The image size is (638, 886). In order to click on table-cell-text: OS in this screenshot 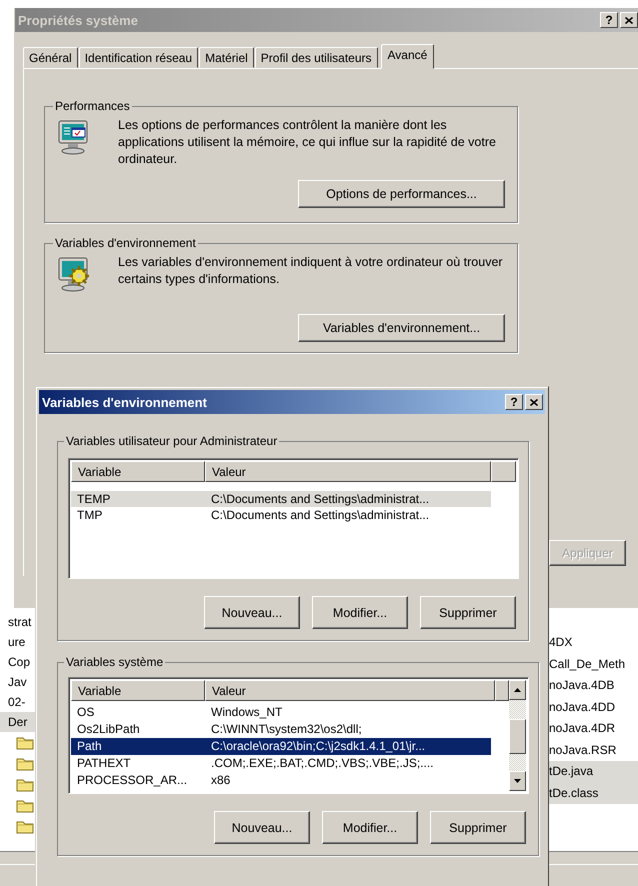, I will do `click(86, 712)`.